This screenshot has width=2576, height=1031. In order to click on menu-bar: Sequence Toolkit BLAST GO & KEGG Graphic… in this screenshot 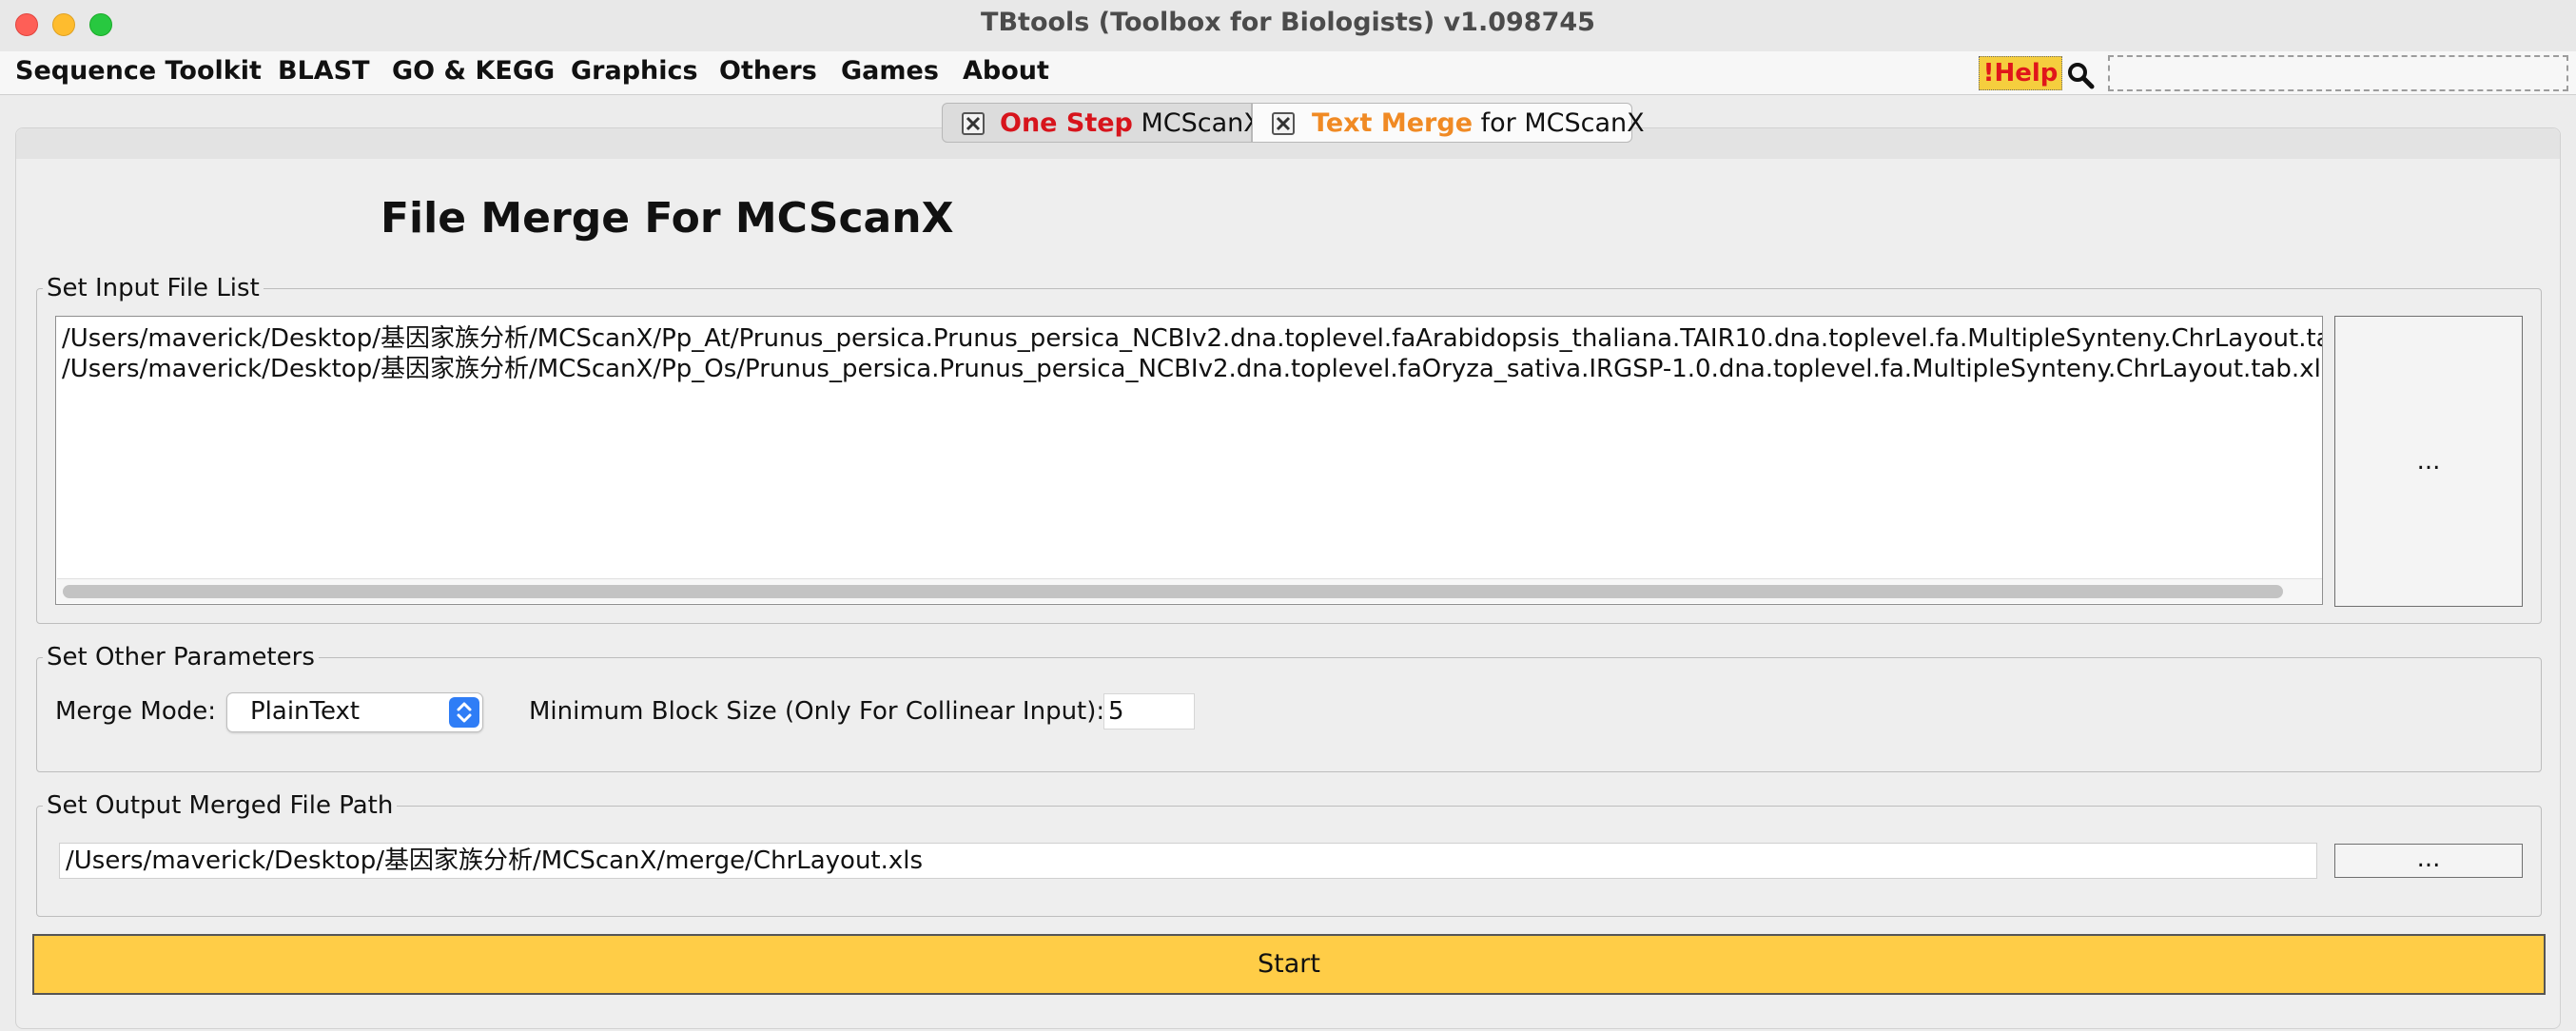, I will do `click(1288, 73)`.